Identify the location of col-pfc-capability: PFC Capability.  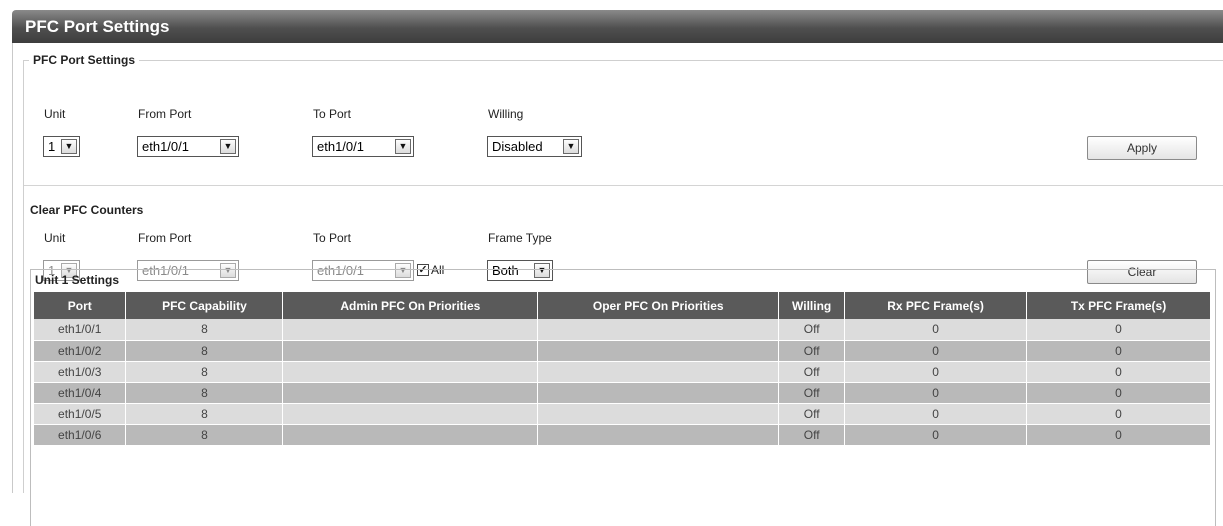
(204, 305).